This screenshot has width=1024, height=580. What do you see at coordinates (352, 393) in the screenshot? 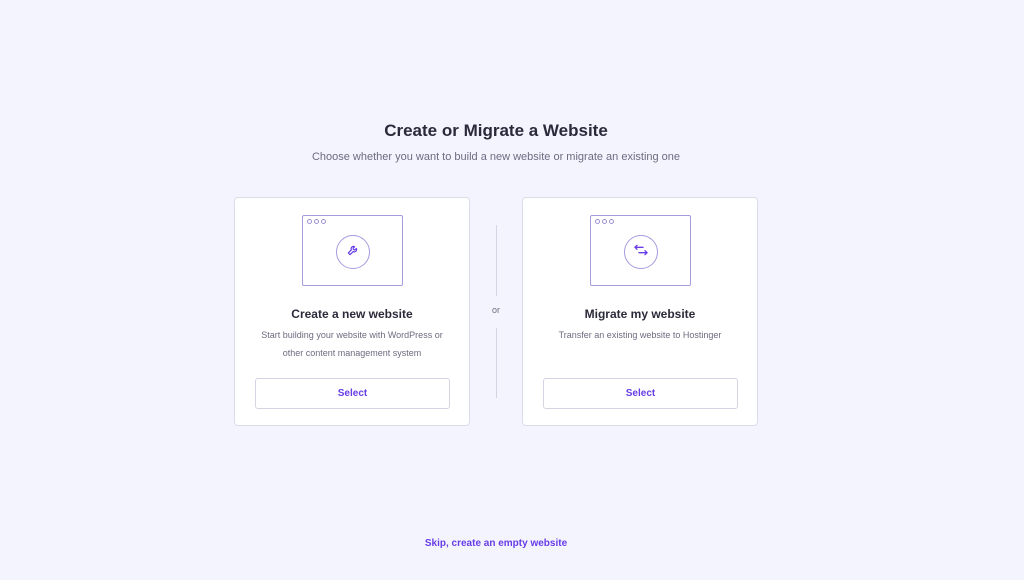
I see `select-create-button: Select` at bounding box center [352, 393].